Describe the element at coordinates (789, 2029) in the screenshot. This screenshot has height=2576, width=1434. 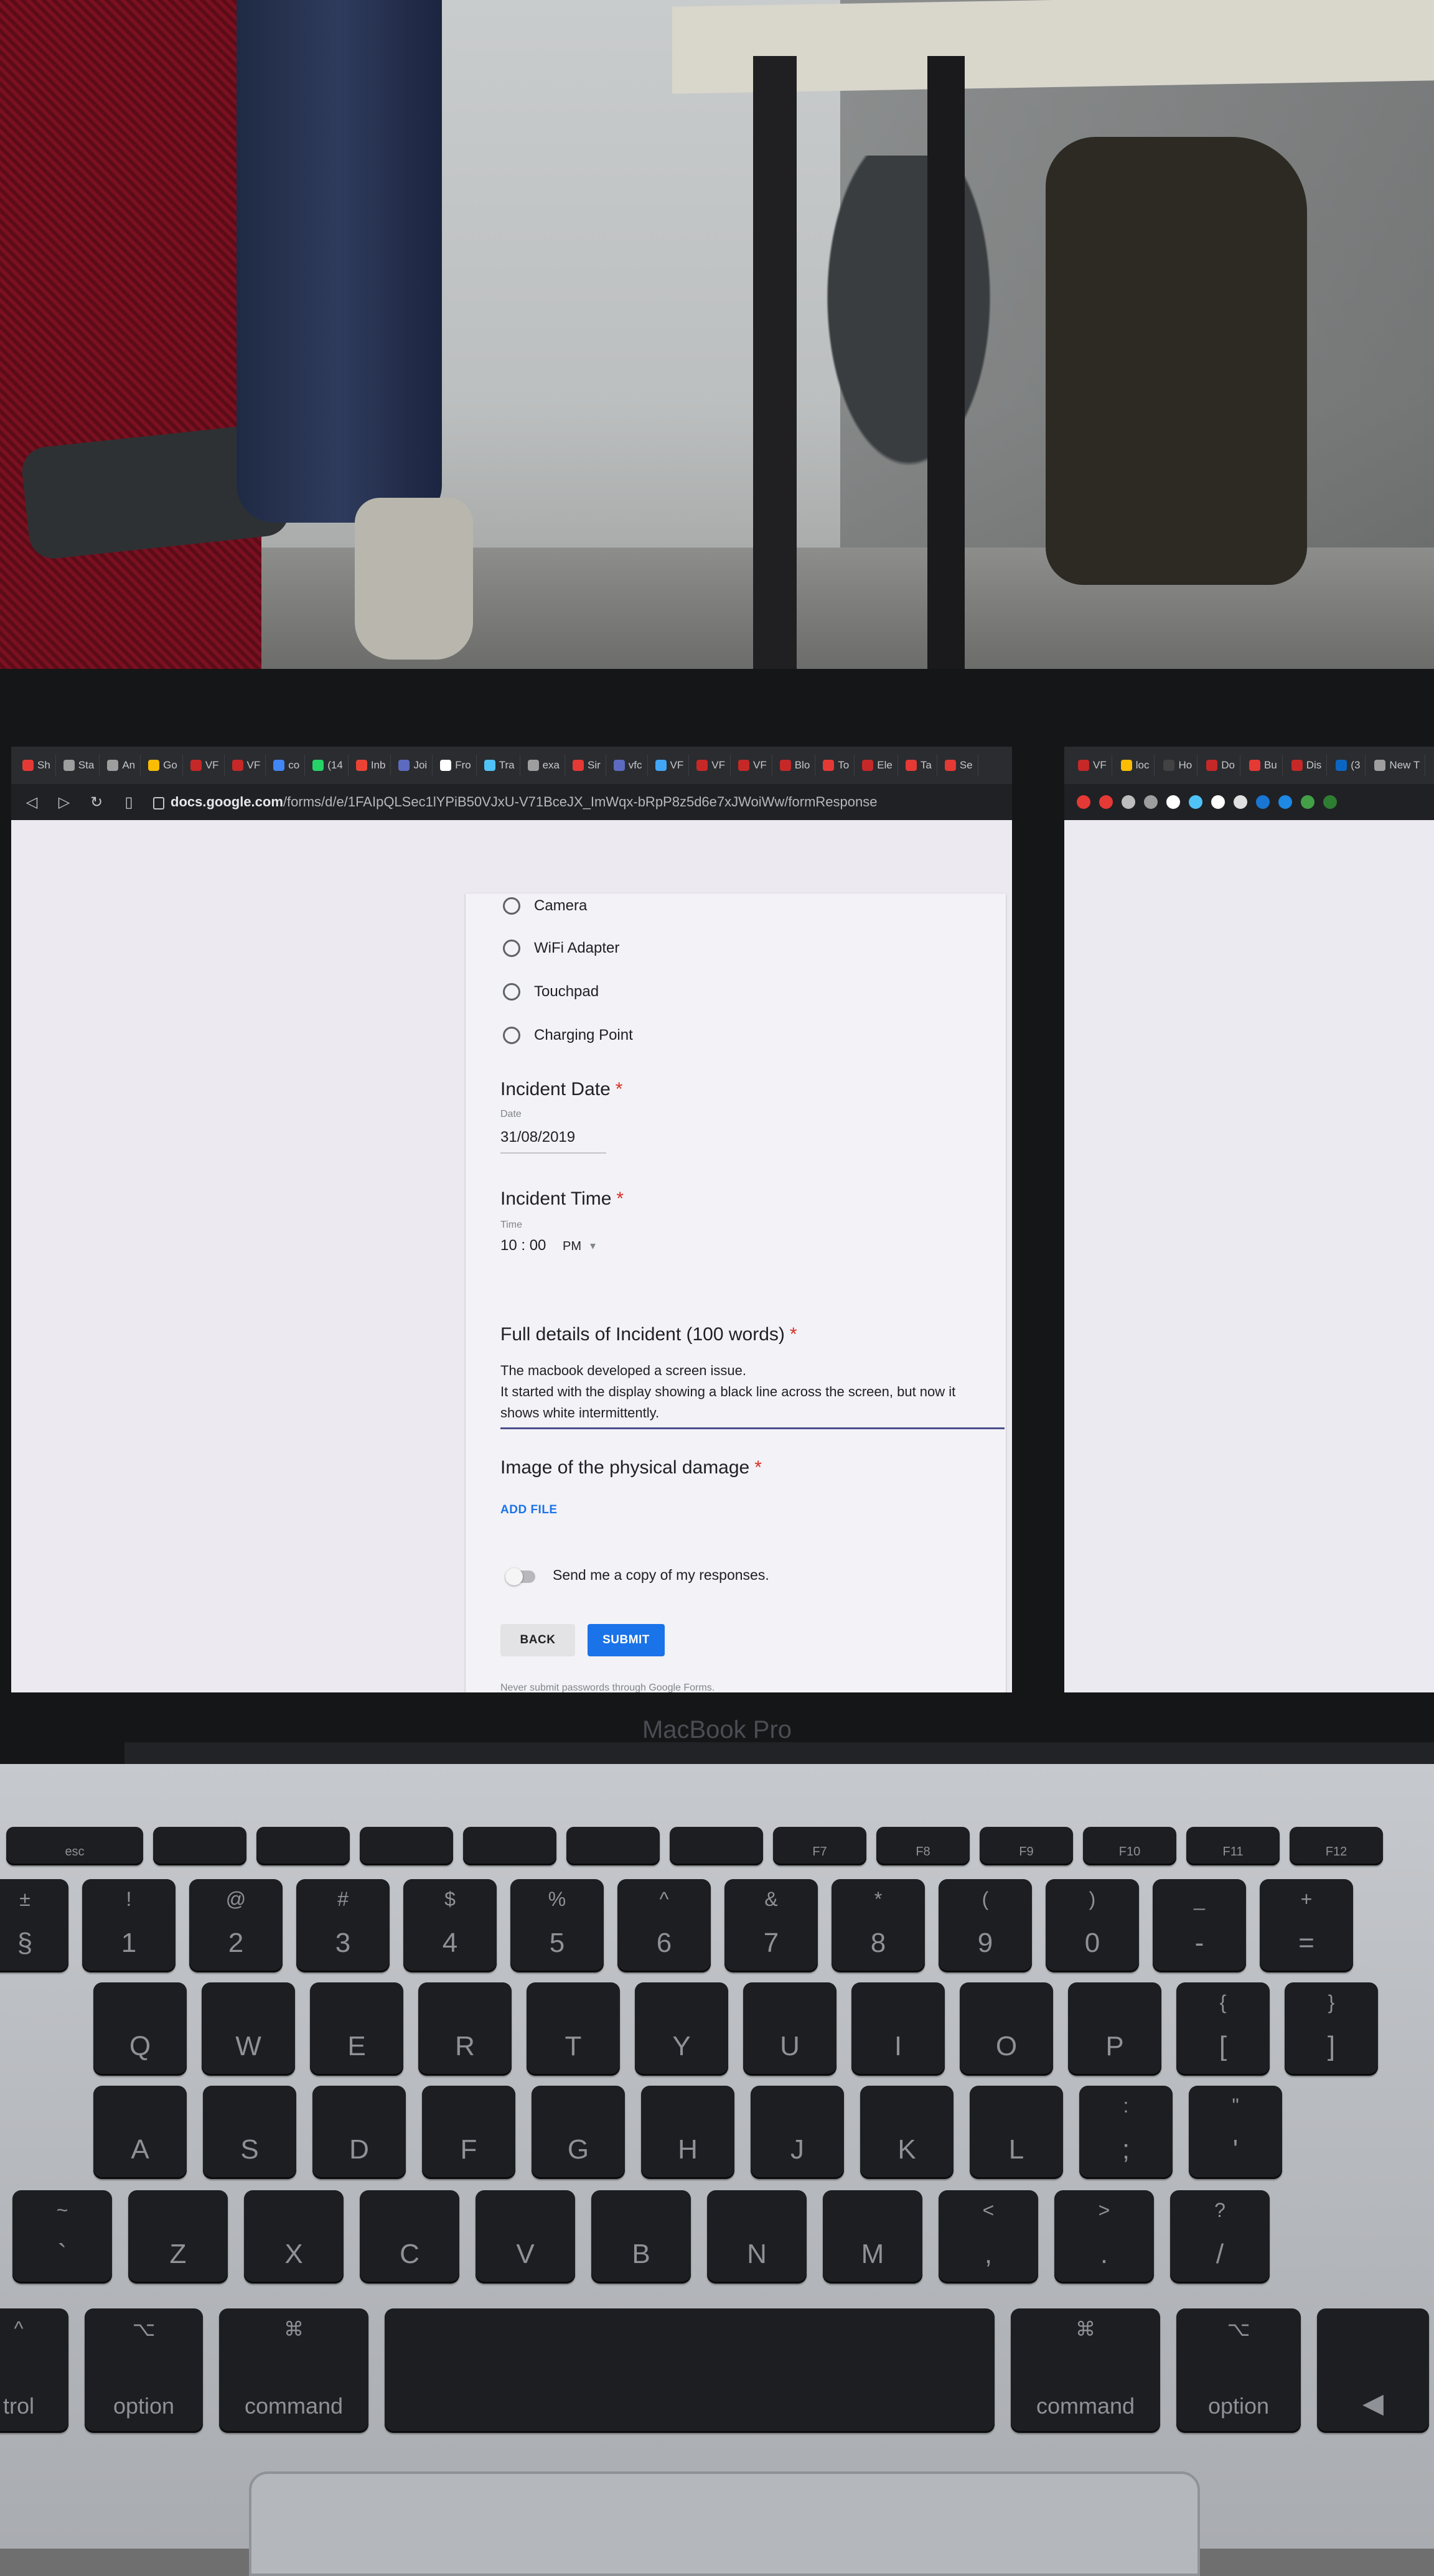
I see `key-u: U` at that location.